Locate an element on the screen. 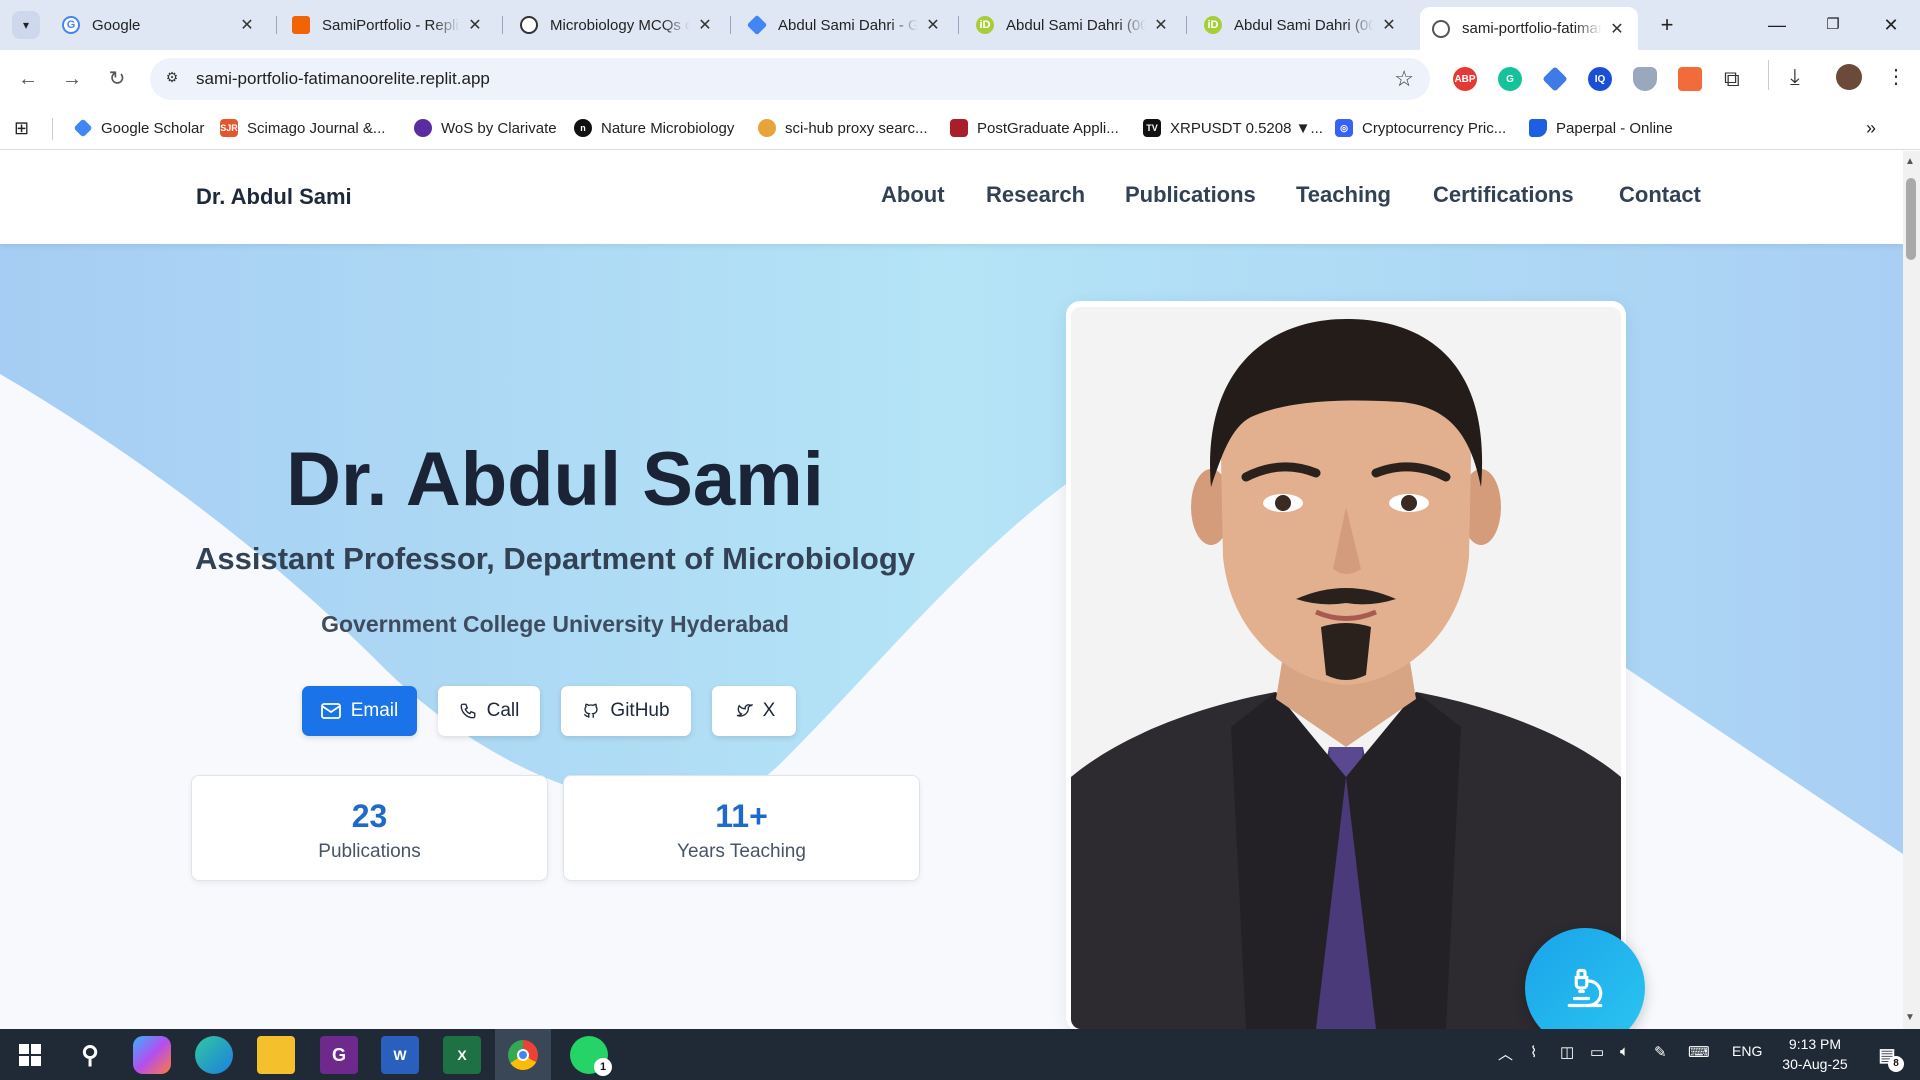 The width and height of the screenshot is (1920, 1080). pdf-reader-icon: G is located at coordinates (339, 1055).